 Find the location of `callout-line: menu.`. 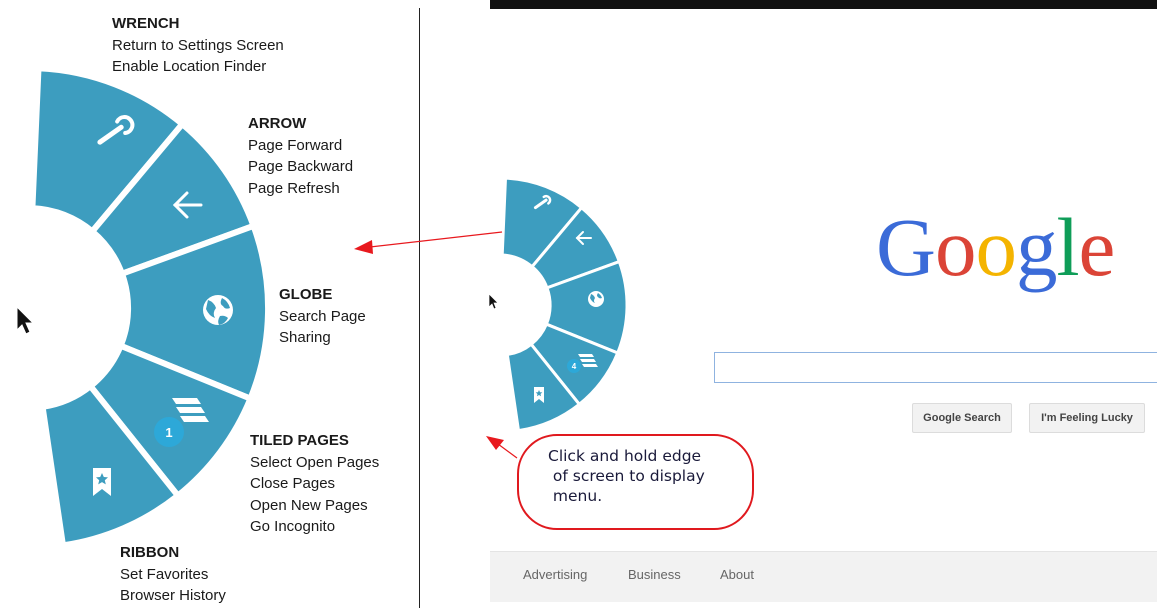

callout-line: menu. is located at coordinates (575, 496).